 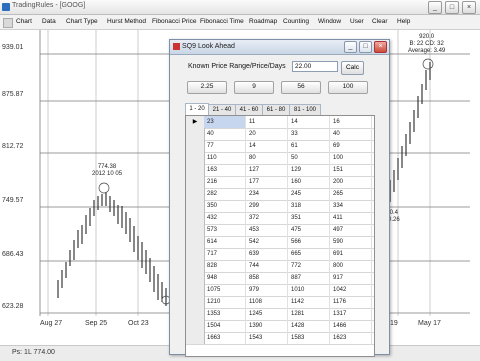 I want to click on tab-21-40: 21 - 40, so click(x=222, y=109).